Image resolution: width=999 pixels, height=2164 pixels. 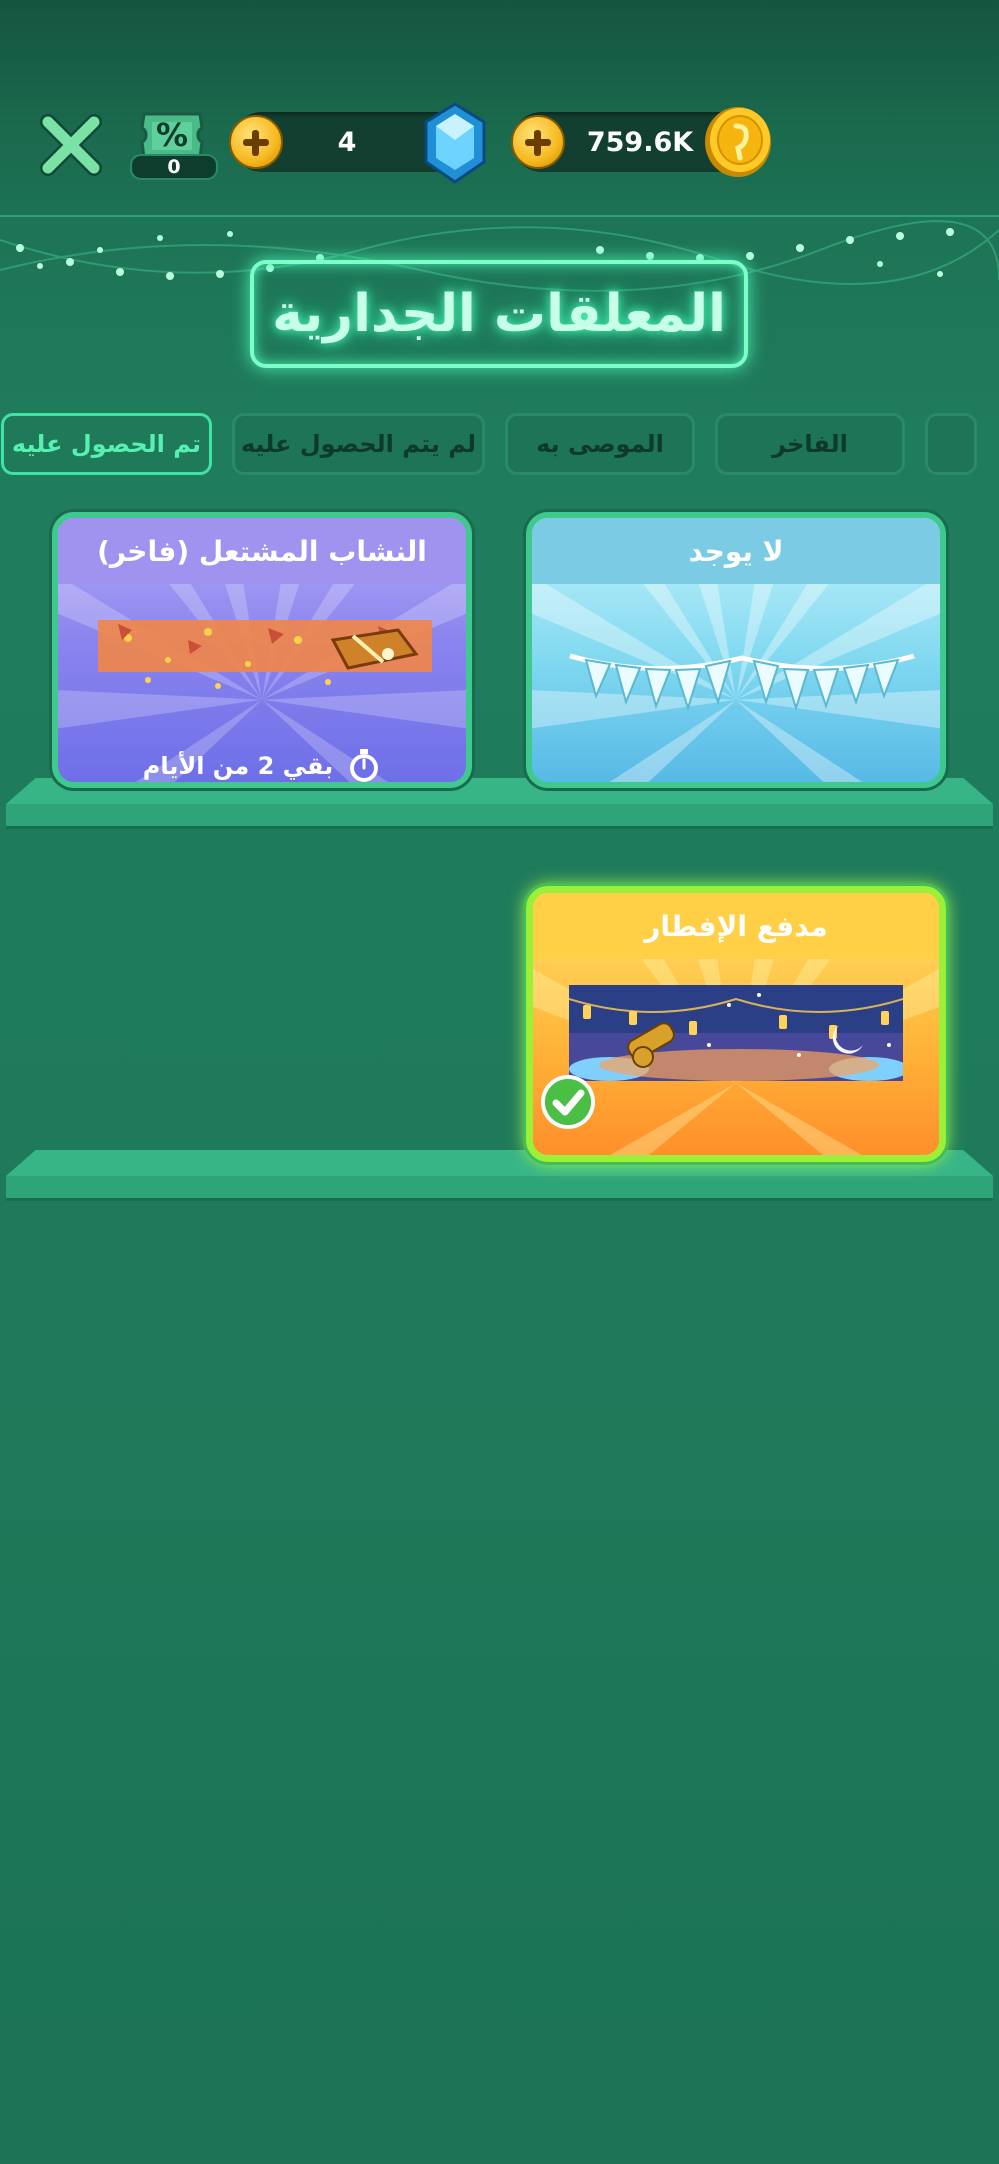 What do you see at coordinates (736, 926) in the screenshot?
I see `card-title: مدفع الإفطار` at bounding box center [736, 926].